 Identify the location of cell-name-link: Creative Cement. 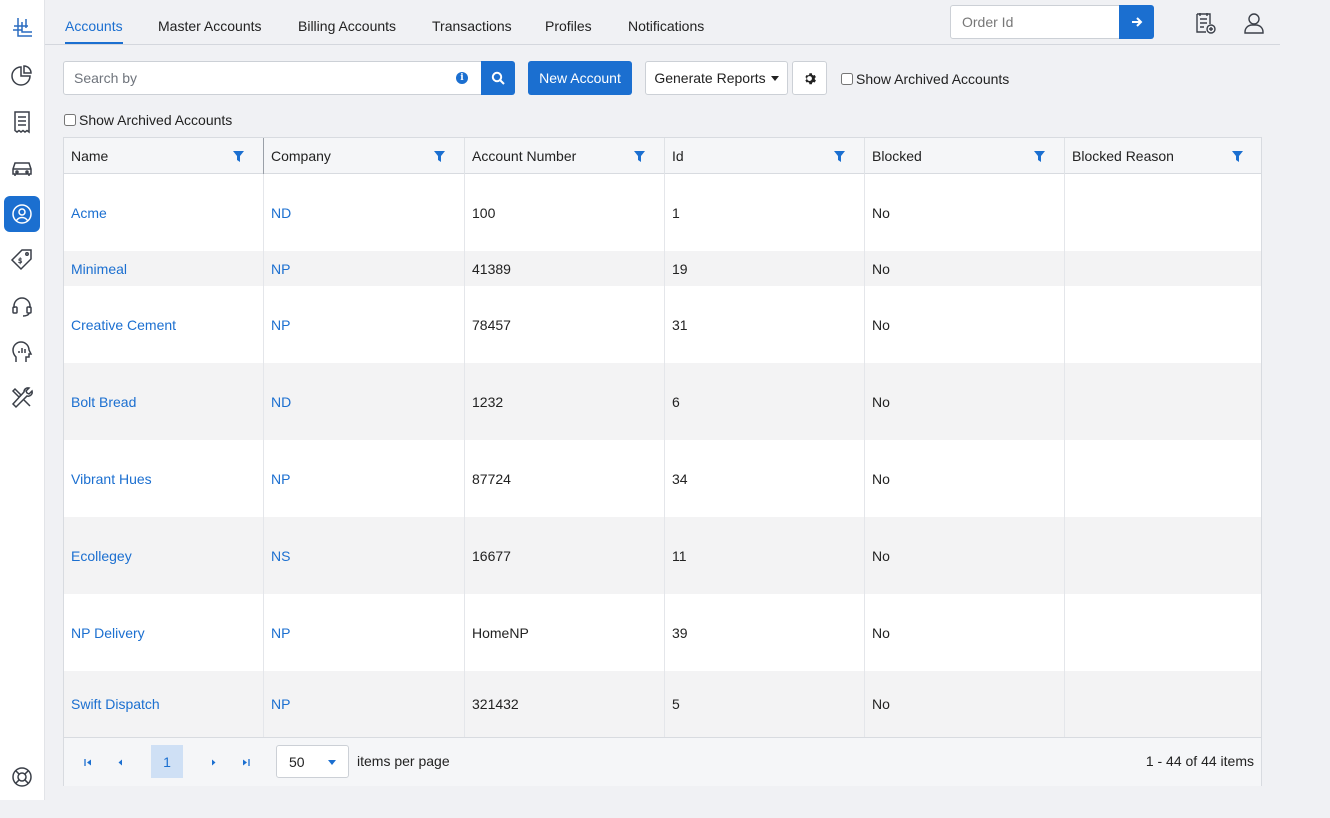
(123, 325).